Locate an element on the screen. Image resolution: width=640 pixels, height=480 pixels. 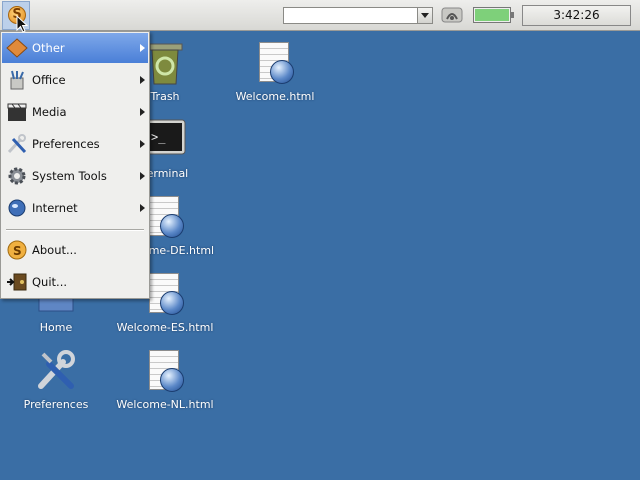
menu-item-internet: Internet is located at coordinates (75, 208).